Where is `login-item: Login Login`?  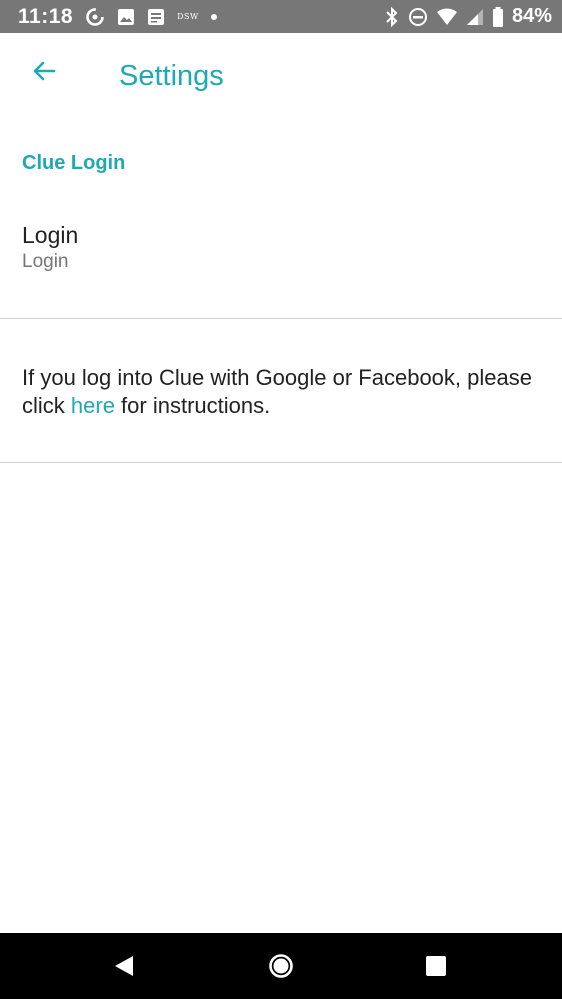
login-item: Login Login is located at coordinates (281, 263).